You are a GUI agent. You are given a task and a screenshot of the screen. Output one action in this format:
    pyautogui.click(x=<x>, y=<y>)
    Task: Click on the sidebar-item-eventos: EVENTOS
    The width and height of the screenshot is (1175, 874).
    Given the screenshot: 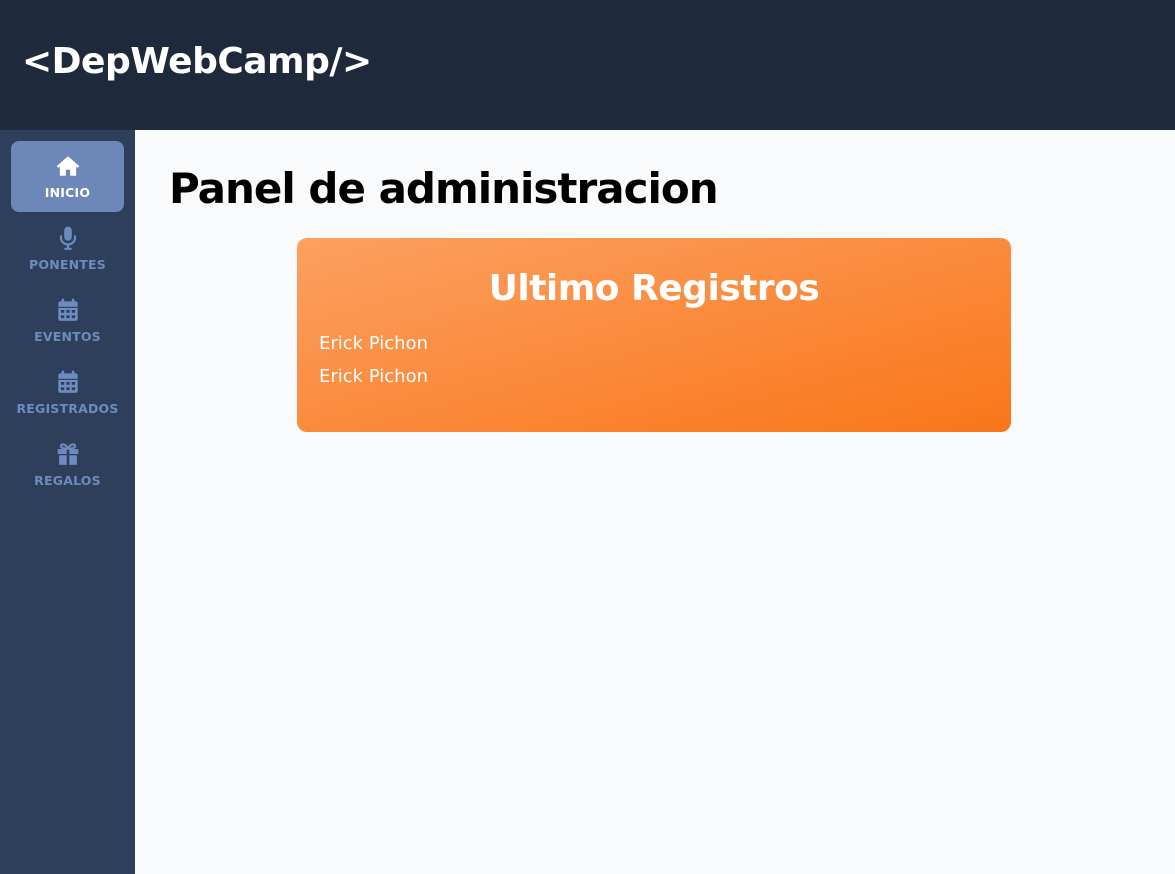 What is the action you would take?
    pyautogui.click(x=67, y=320)
    